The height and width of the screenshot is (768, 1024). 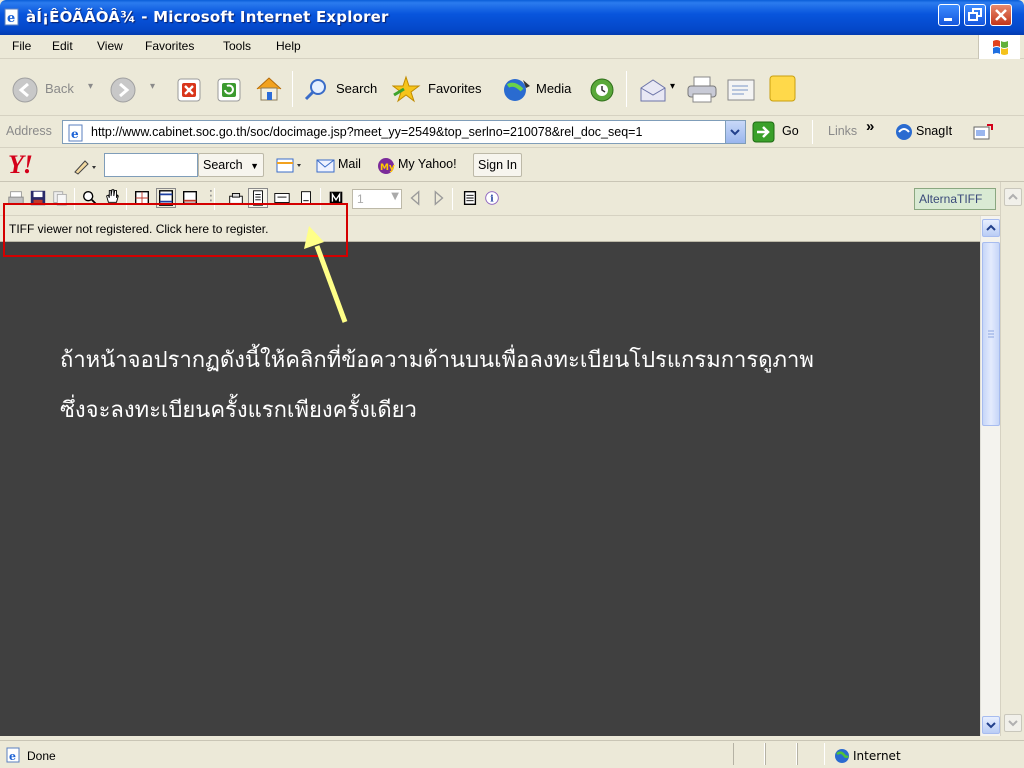 I want to click on tiff-negative-icon, so click(x=336, y=198).